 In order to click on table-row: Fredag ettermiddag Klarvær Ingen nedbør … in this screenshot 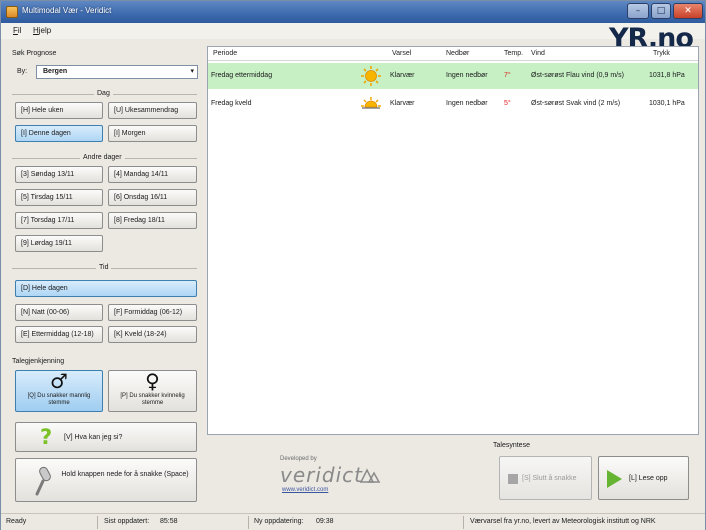, I will do `click(453, 76)`.